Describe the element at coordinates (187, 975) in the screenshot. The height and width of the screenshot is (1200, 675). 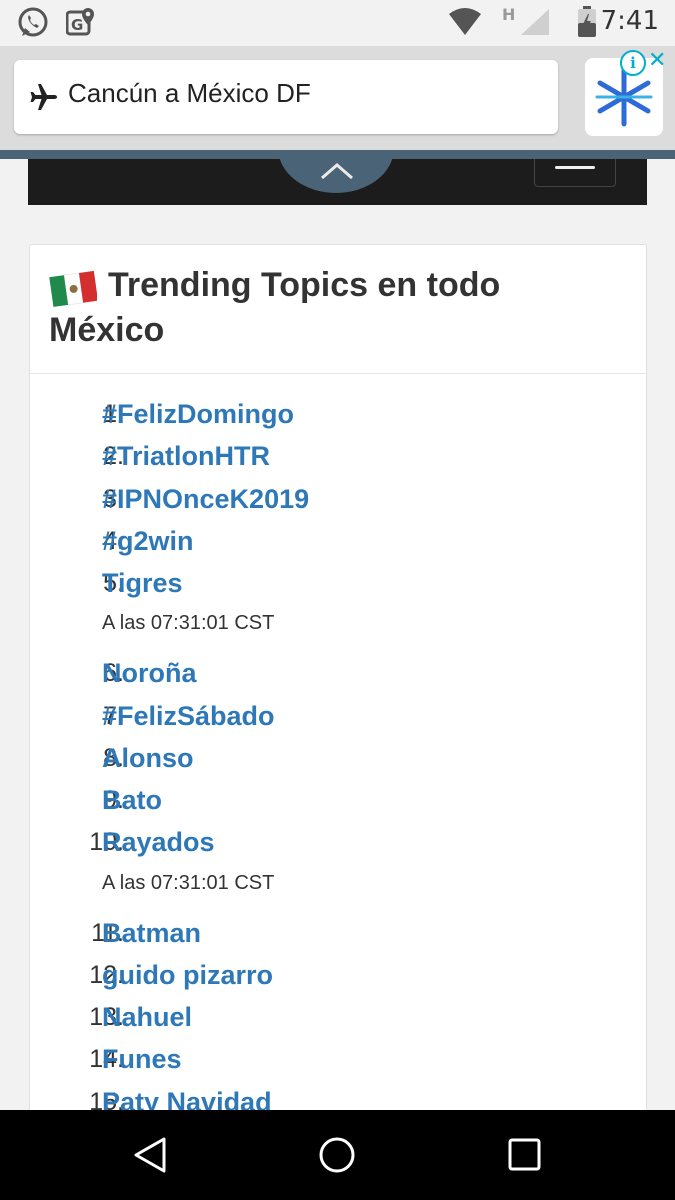
I see `trend-link: guido pizarro` at that location.